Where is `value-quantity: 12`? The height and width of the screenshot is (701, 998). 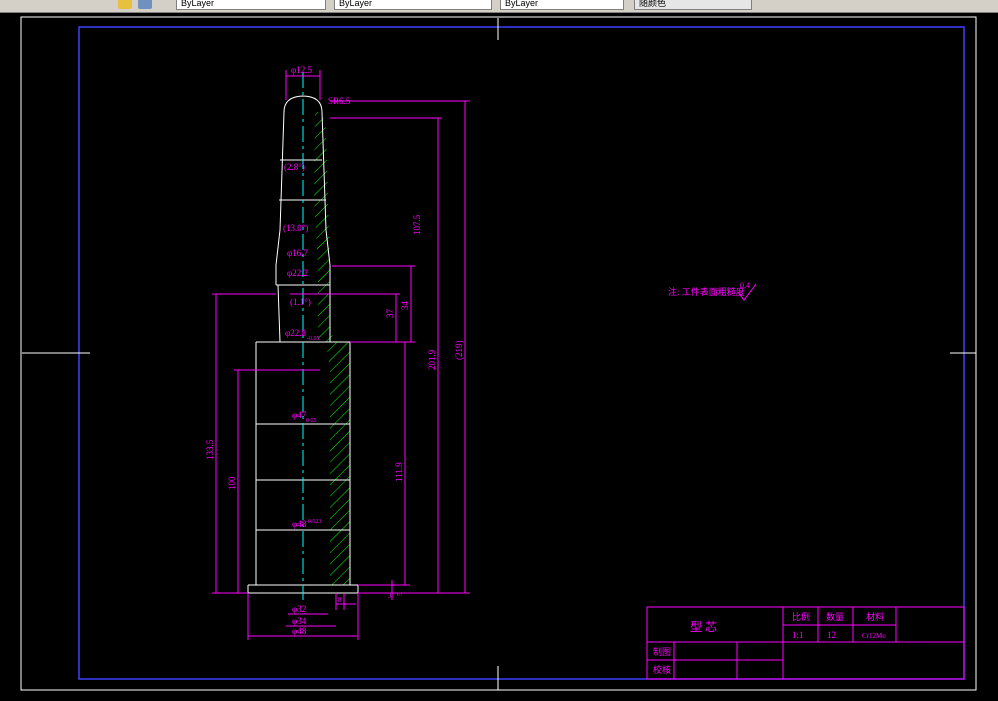 value-quantity: 12 is located at coordinates (831, 635).